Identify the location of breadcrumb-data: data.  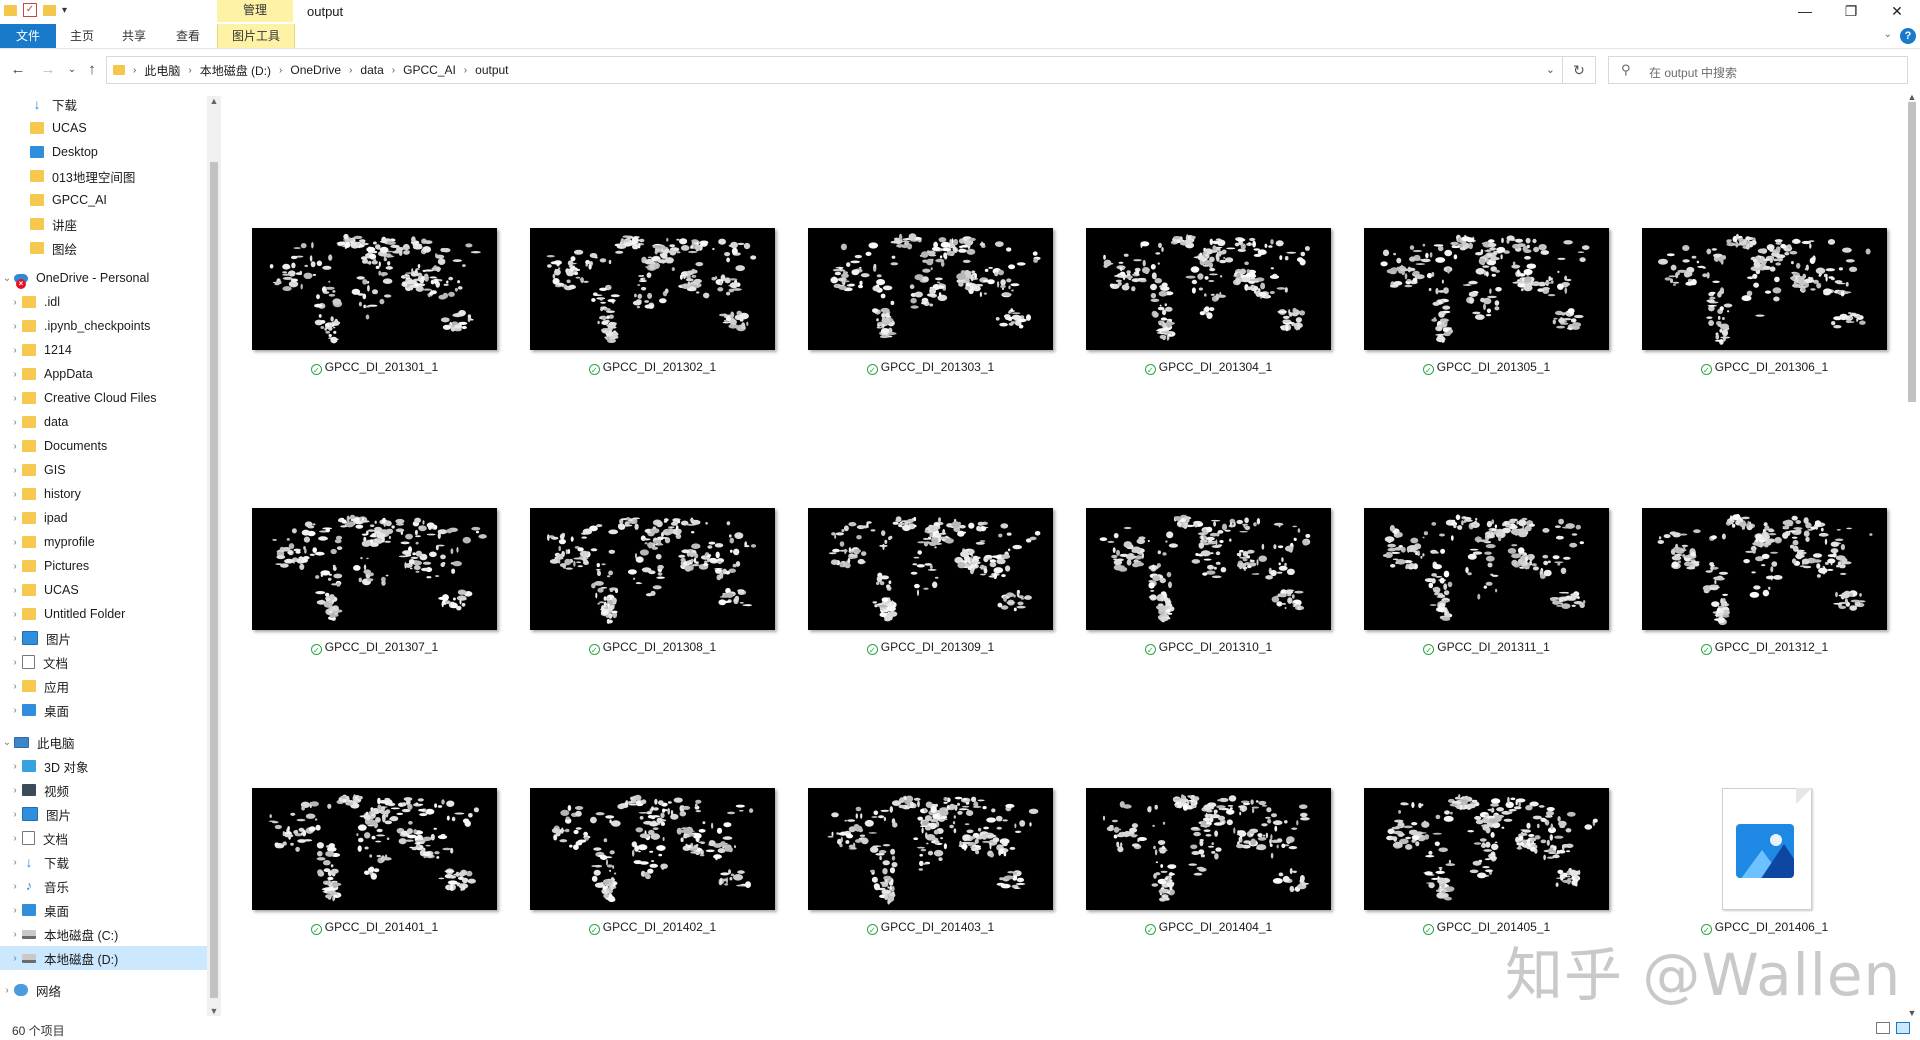
(371, 70).